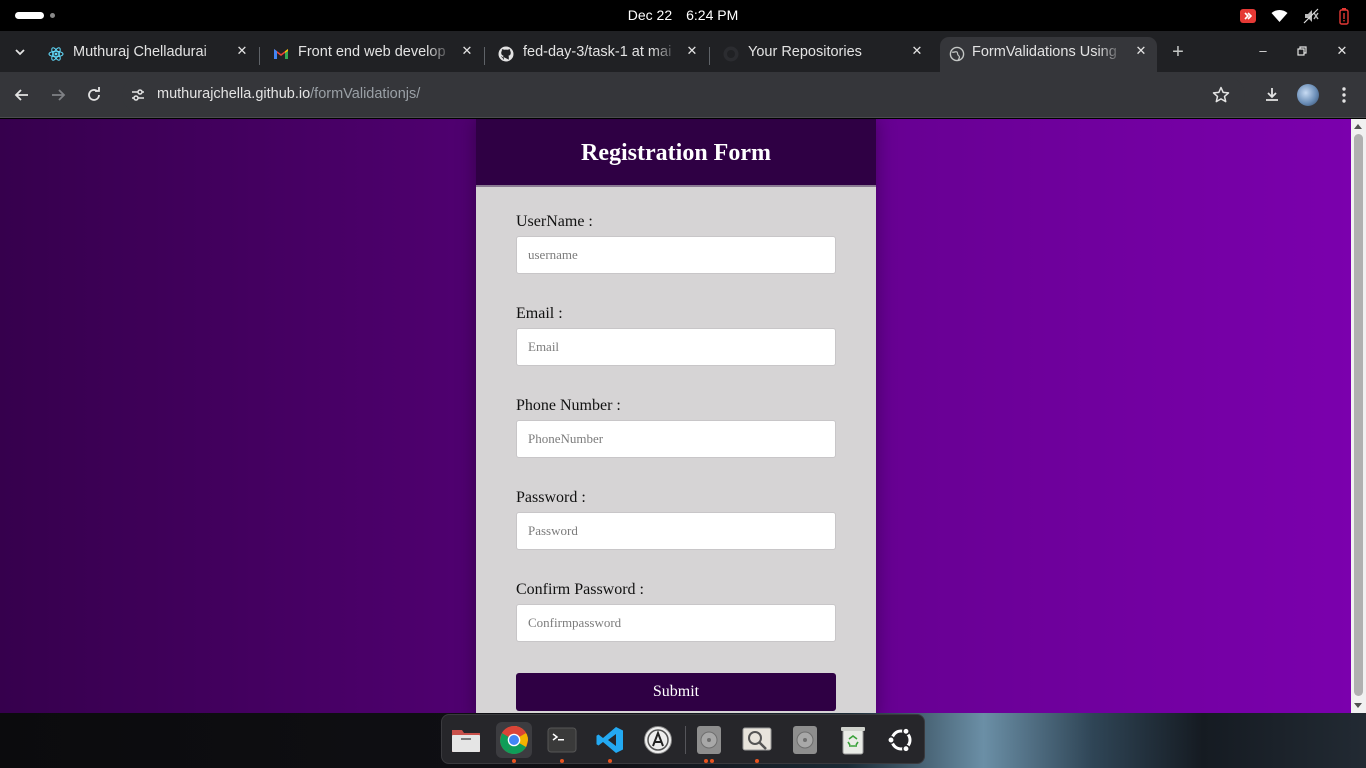 This screenshot has height=768, width=1366. I want to click on confirm-password-label: Confirm Password :, so click(580, 589).